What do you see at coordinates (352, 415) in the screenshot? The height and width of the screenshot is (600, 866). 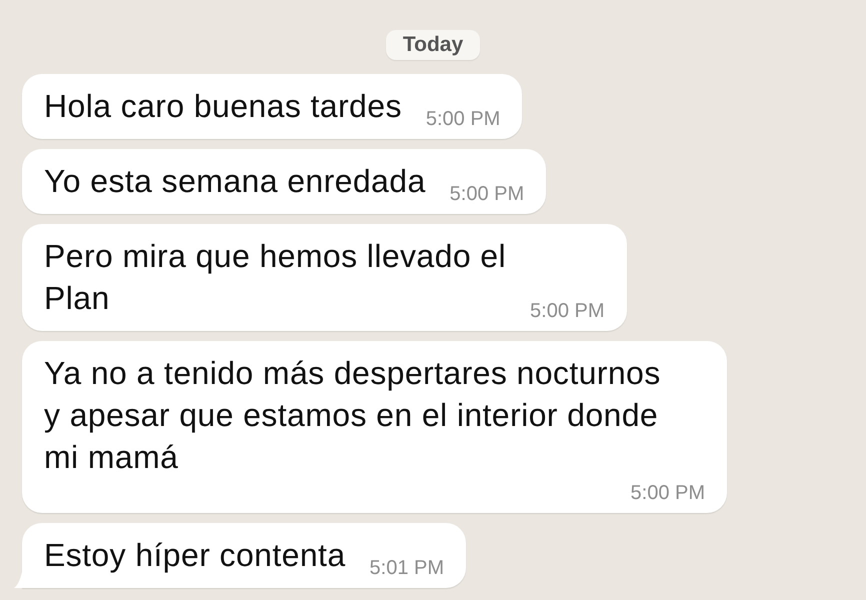 I see `message-text: Ya no a tenido más despertares nocturnos y apesar que estamos en el interior donde mi mamá` at bounding box center [352, 415].